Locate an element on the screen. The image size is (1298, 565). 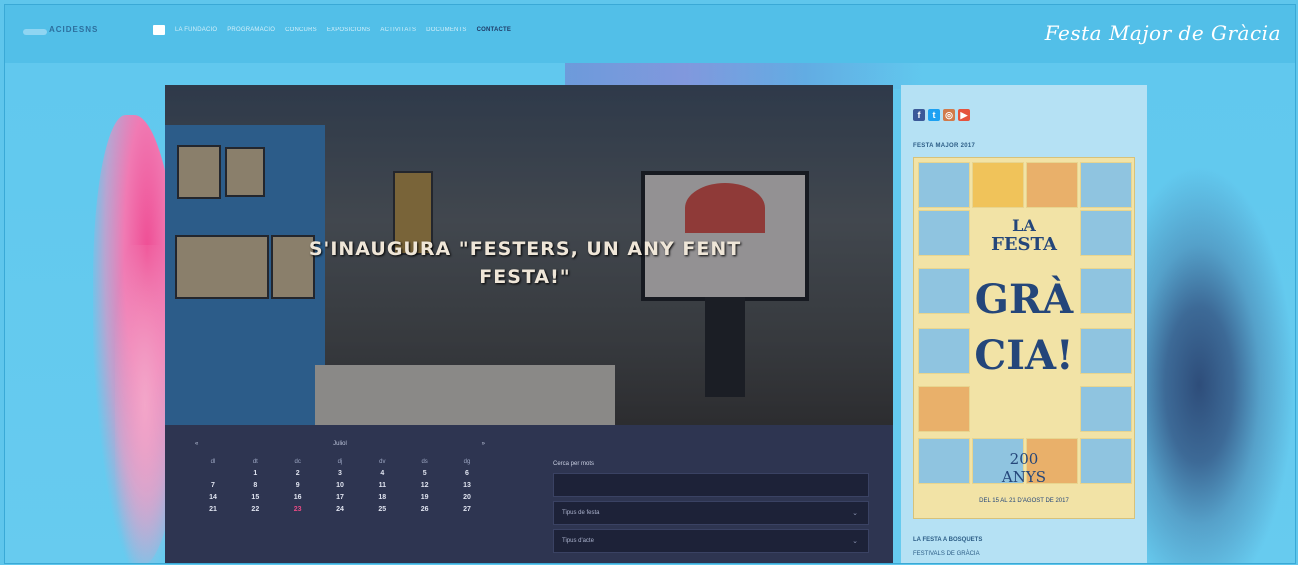
logo-swoosh-icon is located at coordinates (35, 32).